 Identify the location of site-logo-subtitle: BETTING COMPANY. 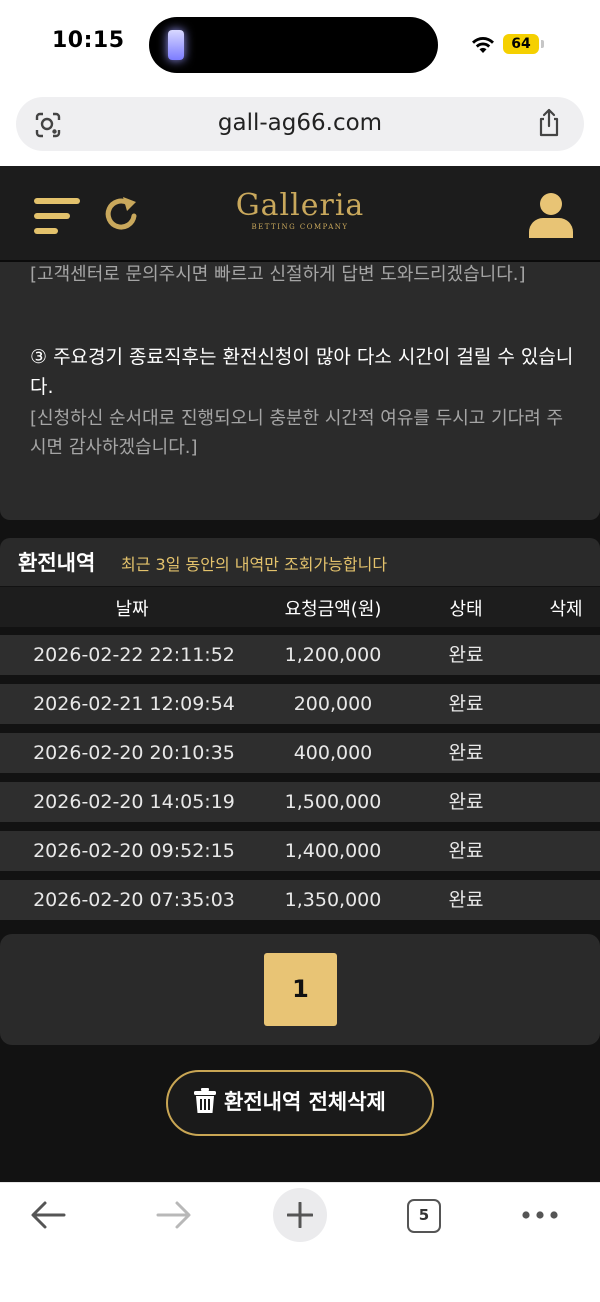
(300, 227).